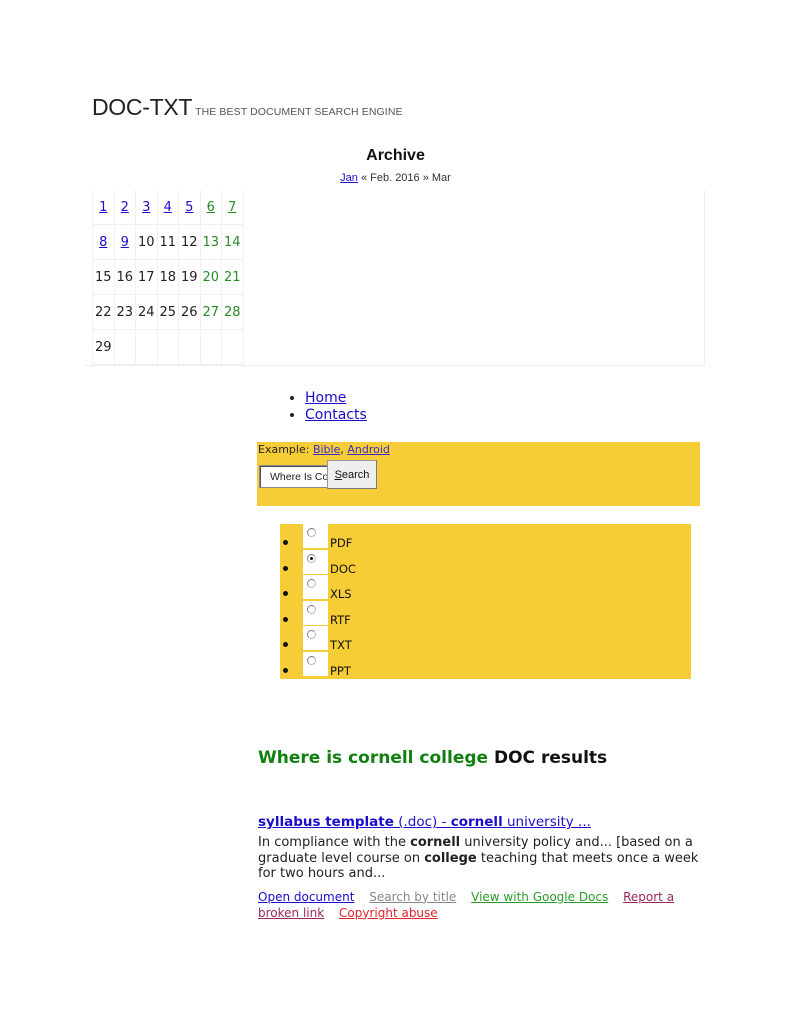  What do you see at coordinates (340, 670) in the screenshot?
I see `file-type-label: PPT` at bounding box center [340, 670].